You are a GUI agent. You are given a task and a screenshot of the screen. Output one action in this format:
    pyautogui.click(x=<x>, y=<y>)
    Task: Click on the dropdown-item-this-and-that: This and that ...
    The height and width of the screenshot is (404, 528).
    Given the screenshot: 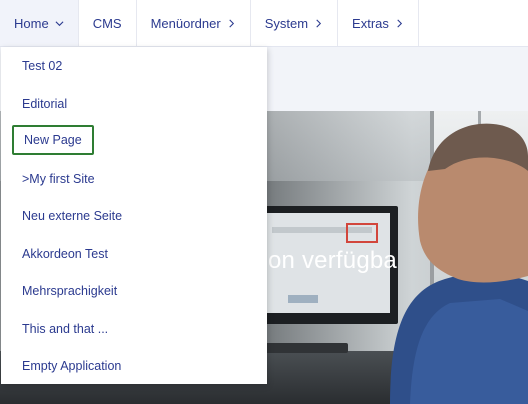 What is the action you would take?
    pyautogui.click(x=65, y=329)
    